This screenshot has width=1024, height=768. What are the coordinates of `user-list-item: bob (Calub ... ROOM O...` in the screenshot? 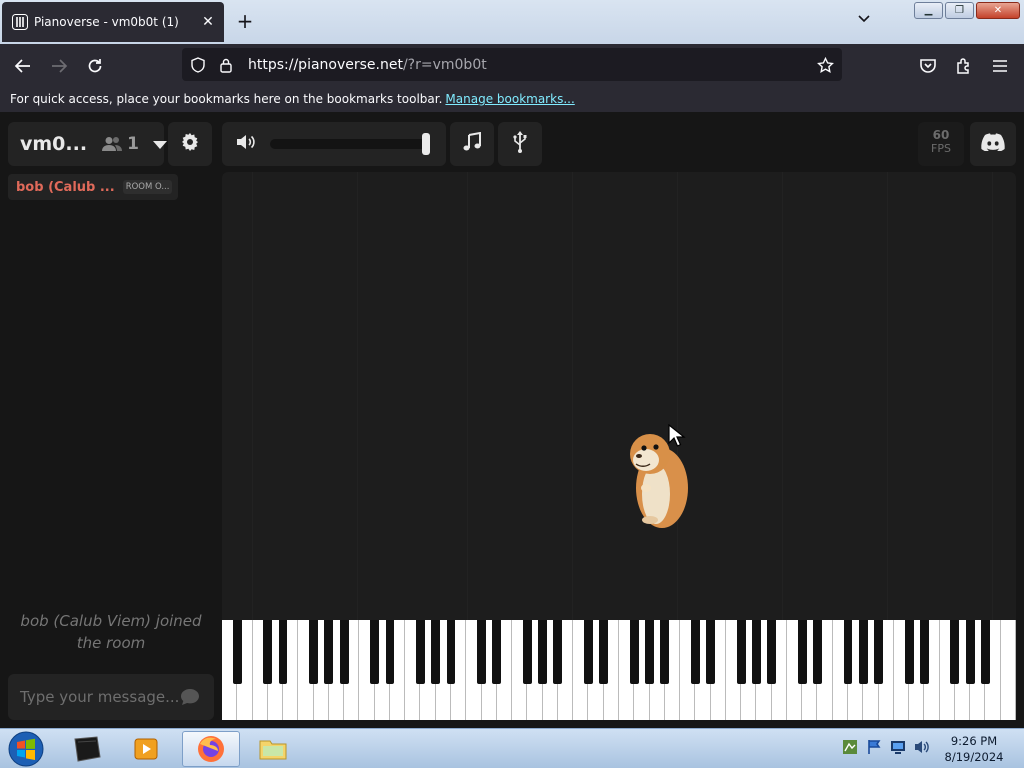 It's located at (93, 187).